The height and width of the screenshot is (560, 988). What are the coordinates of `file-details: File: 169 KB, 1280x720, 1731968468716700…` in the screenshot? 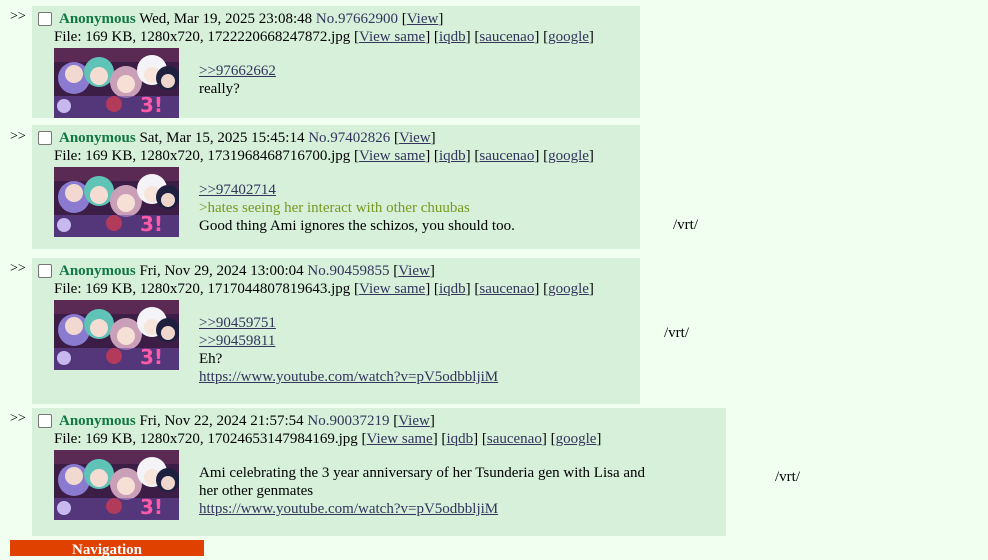 It's located at (202, 156).